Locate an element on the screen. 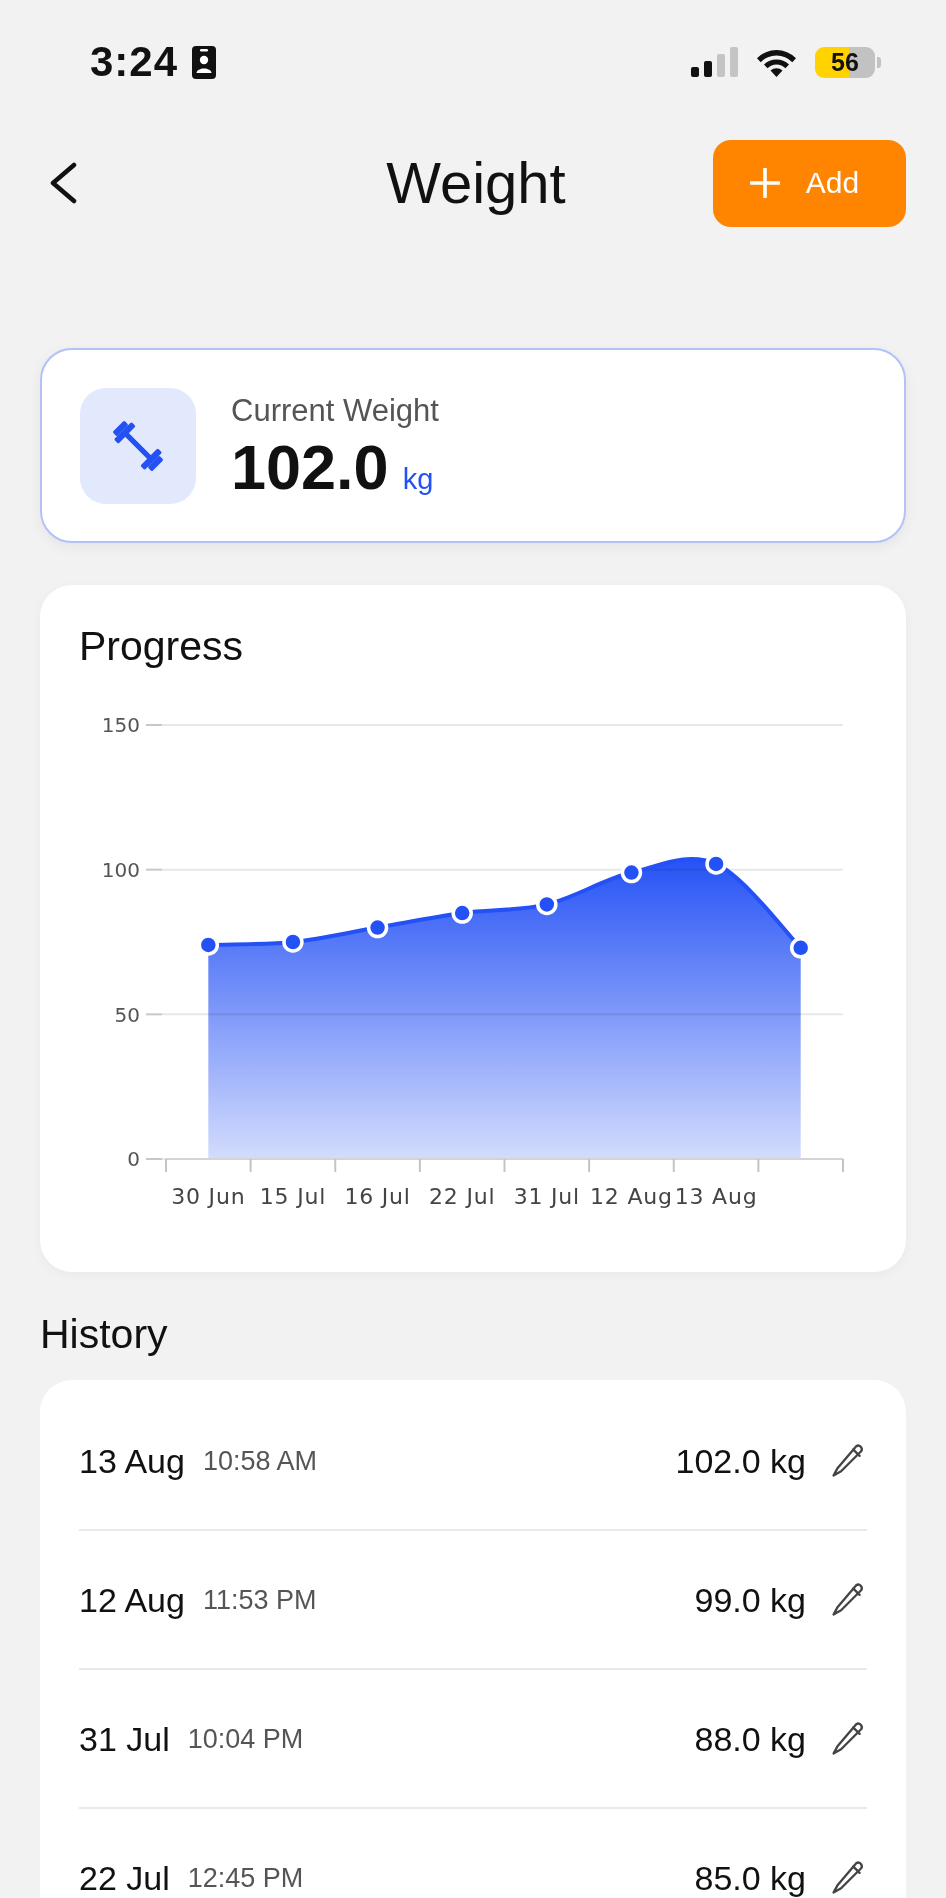 This screenshot has height=1898, width=946. id-badge-icon is located at coordinates (204, 62).